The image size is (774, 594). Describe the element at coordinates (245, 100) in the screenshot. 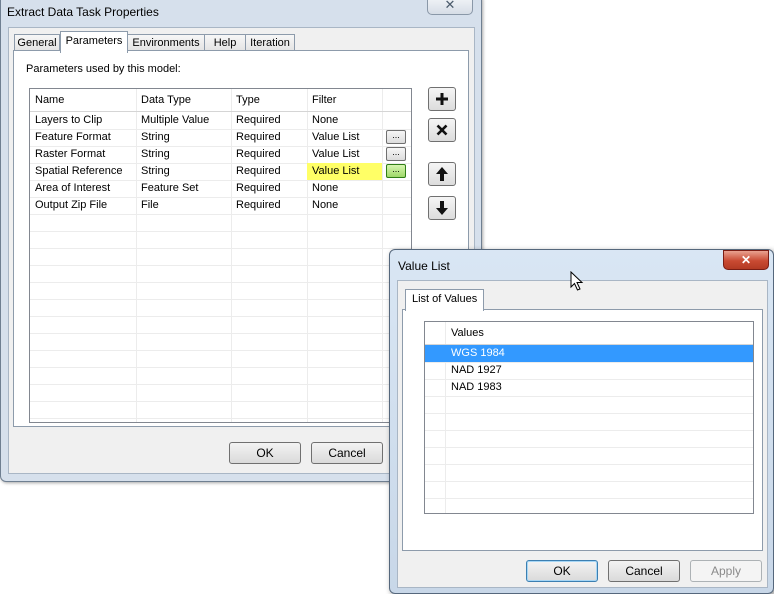

I see `column-header-type: Type` at that location.